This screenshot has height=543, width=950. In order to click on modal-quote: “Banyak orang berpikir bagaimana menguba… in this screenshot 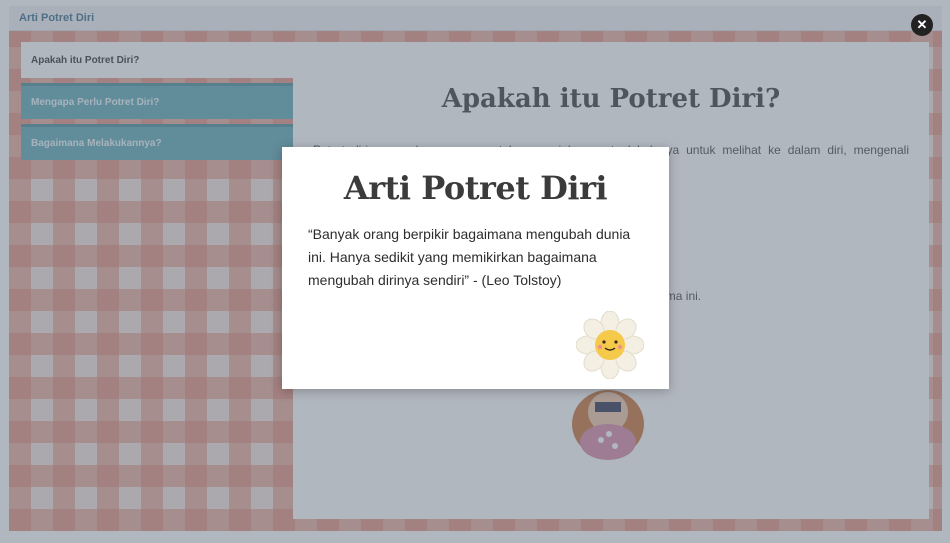, I will do `click(469, 257)`.